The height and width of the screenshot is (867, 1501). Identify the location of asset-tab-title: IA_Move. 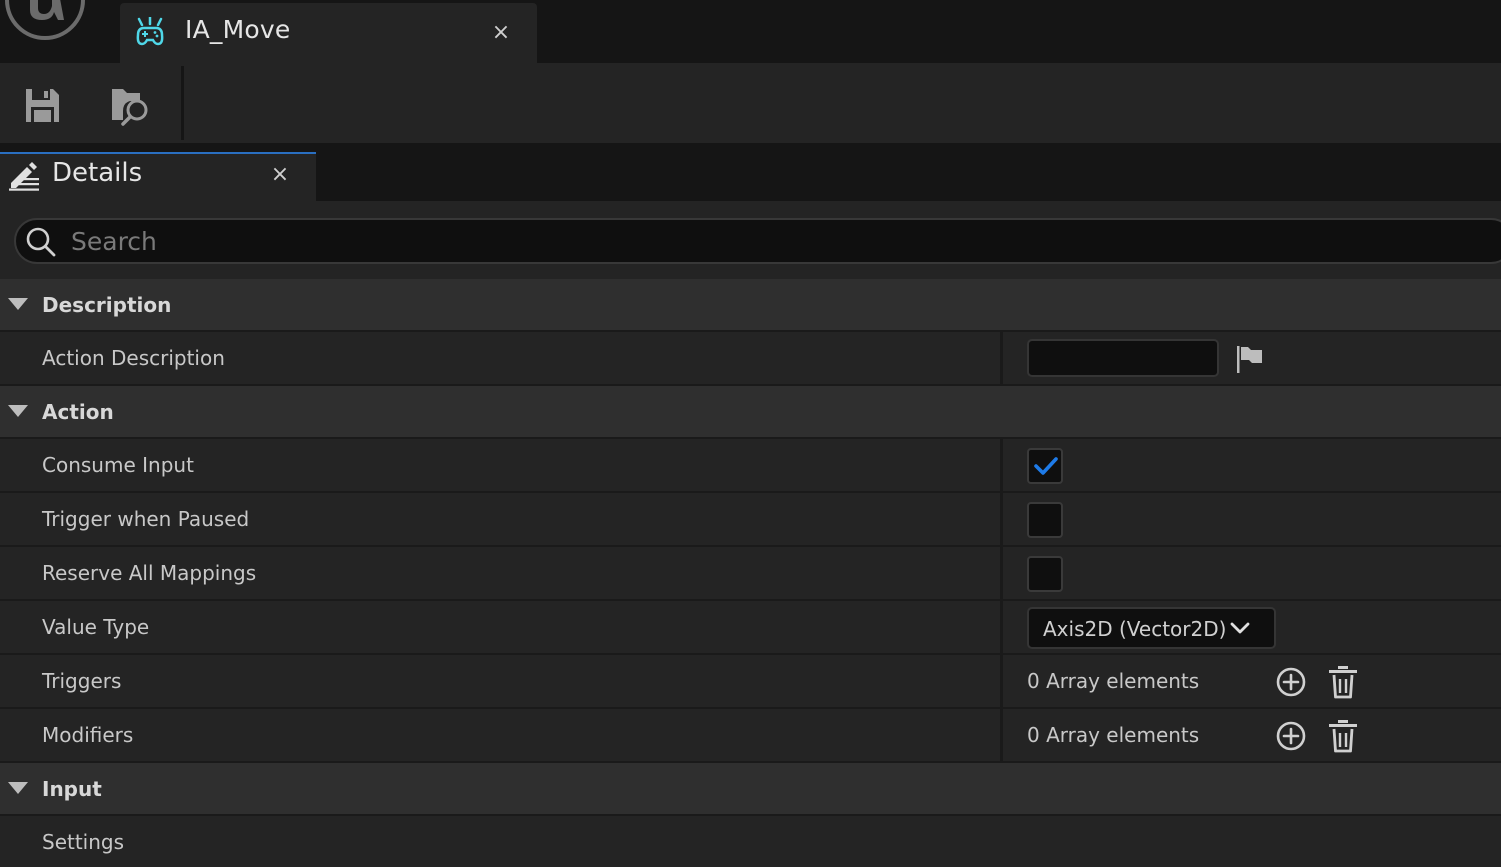
(238, 29).